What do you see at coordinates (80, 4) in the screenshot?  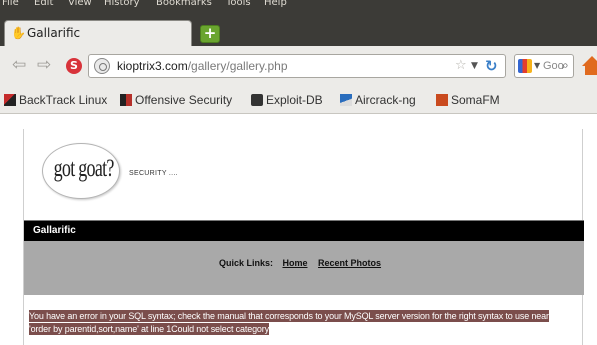 I see `menu-view: View` at bounding box center [80, 4].